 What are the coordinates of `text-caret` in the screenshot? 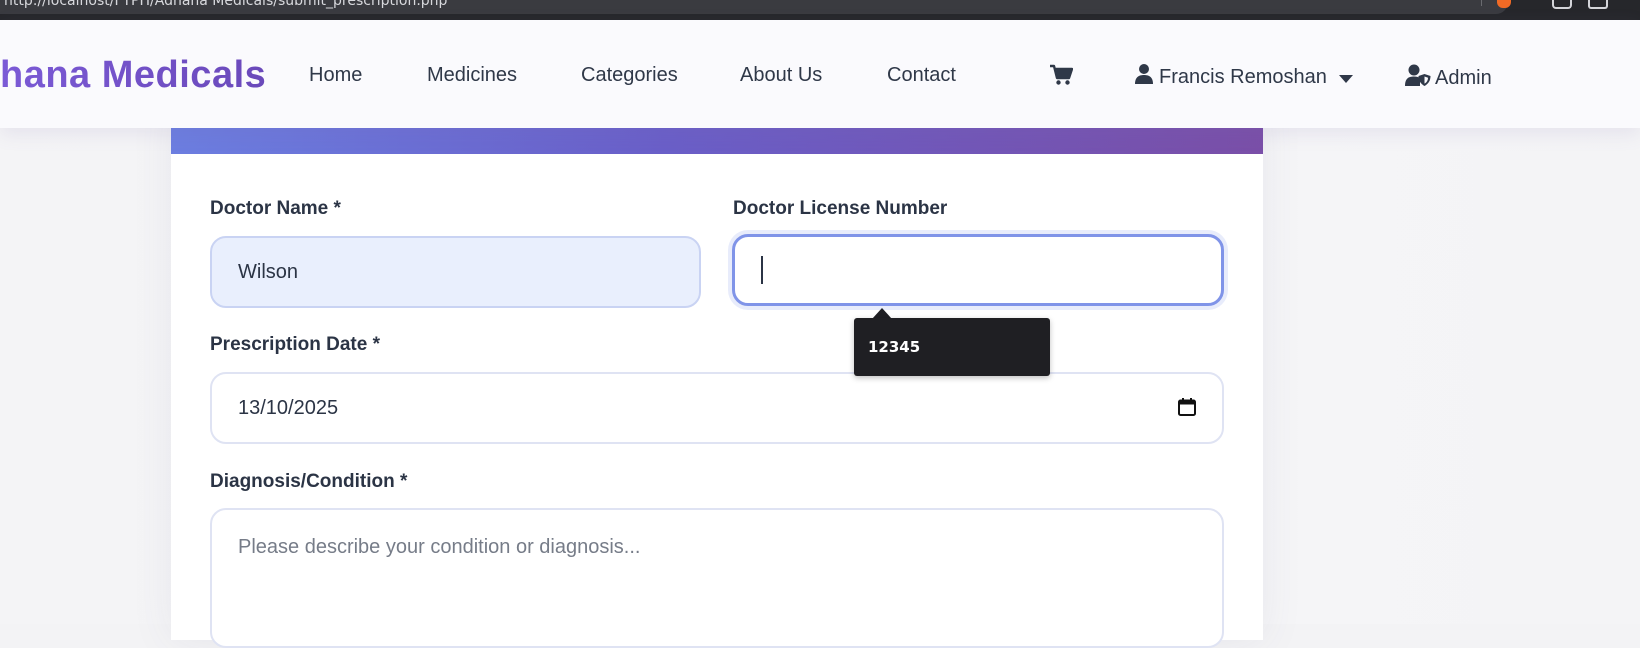 It's located at (762, 270).